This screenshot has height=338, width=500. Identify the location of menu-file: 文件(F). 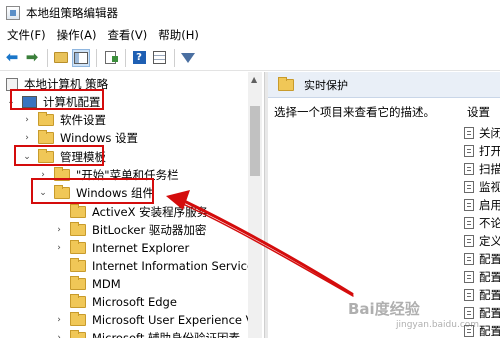
(29, 35).